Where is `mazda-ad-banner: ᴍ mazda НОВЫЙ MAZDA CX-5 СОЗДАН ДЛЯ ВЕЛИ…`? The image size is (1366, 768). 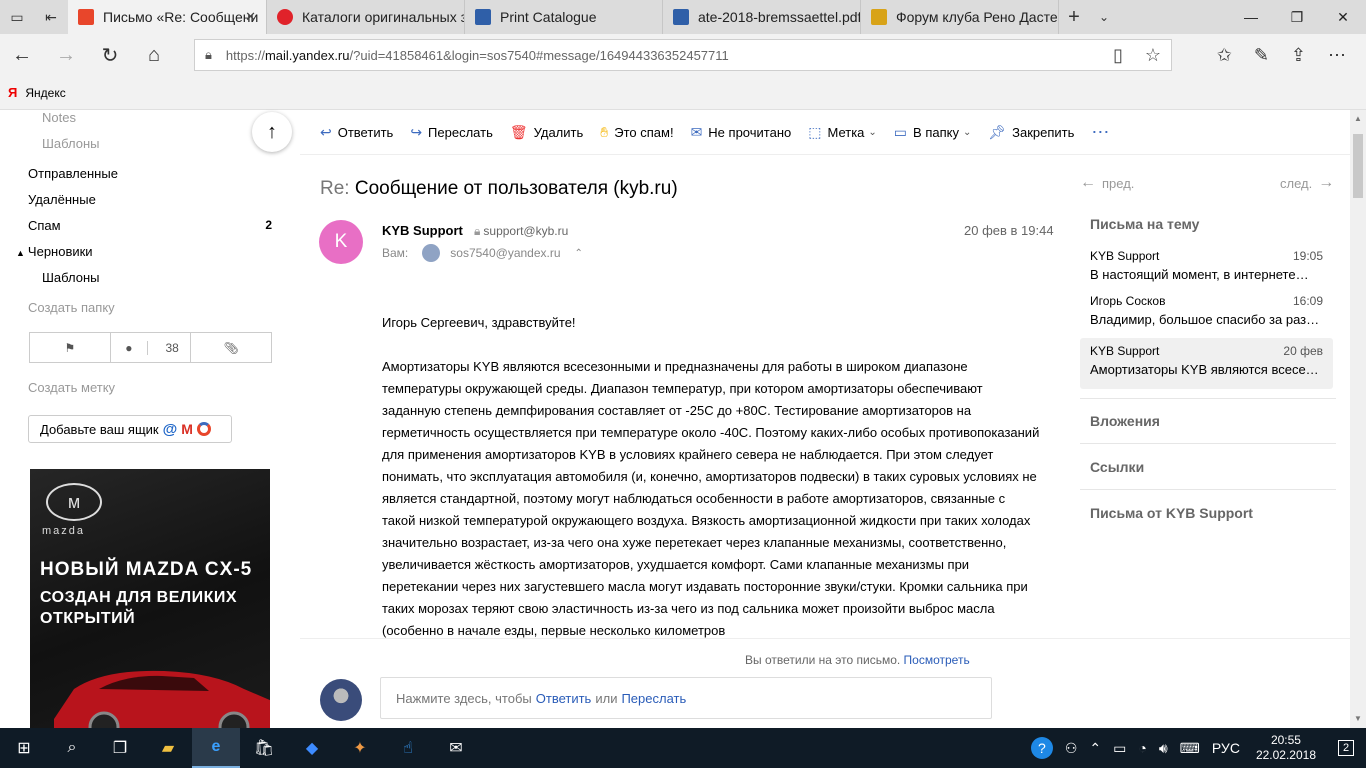 mazda-ad-banner: ᴍ mazda НОВЫЙ MAZDA CX-5 СОЗДАН ДЛЯ ВЕЛИ… is located at coordinates (150, 598).